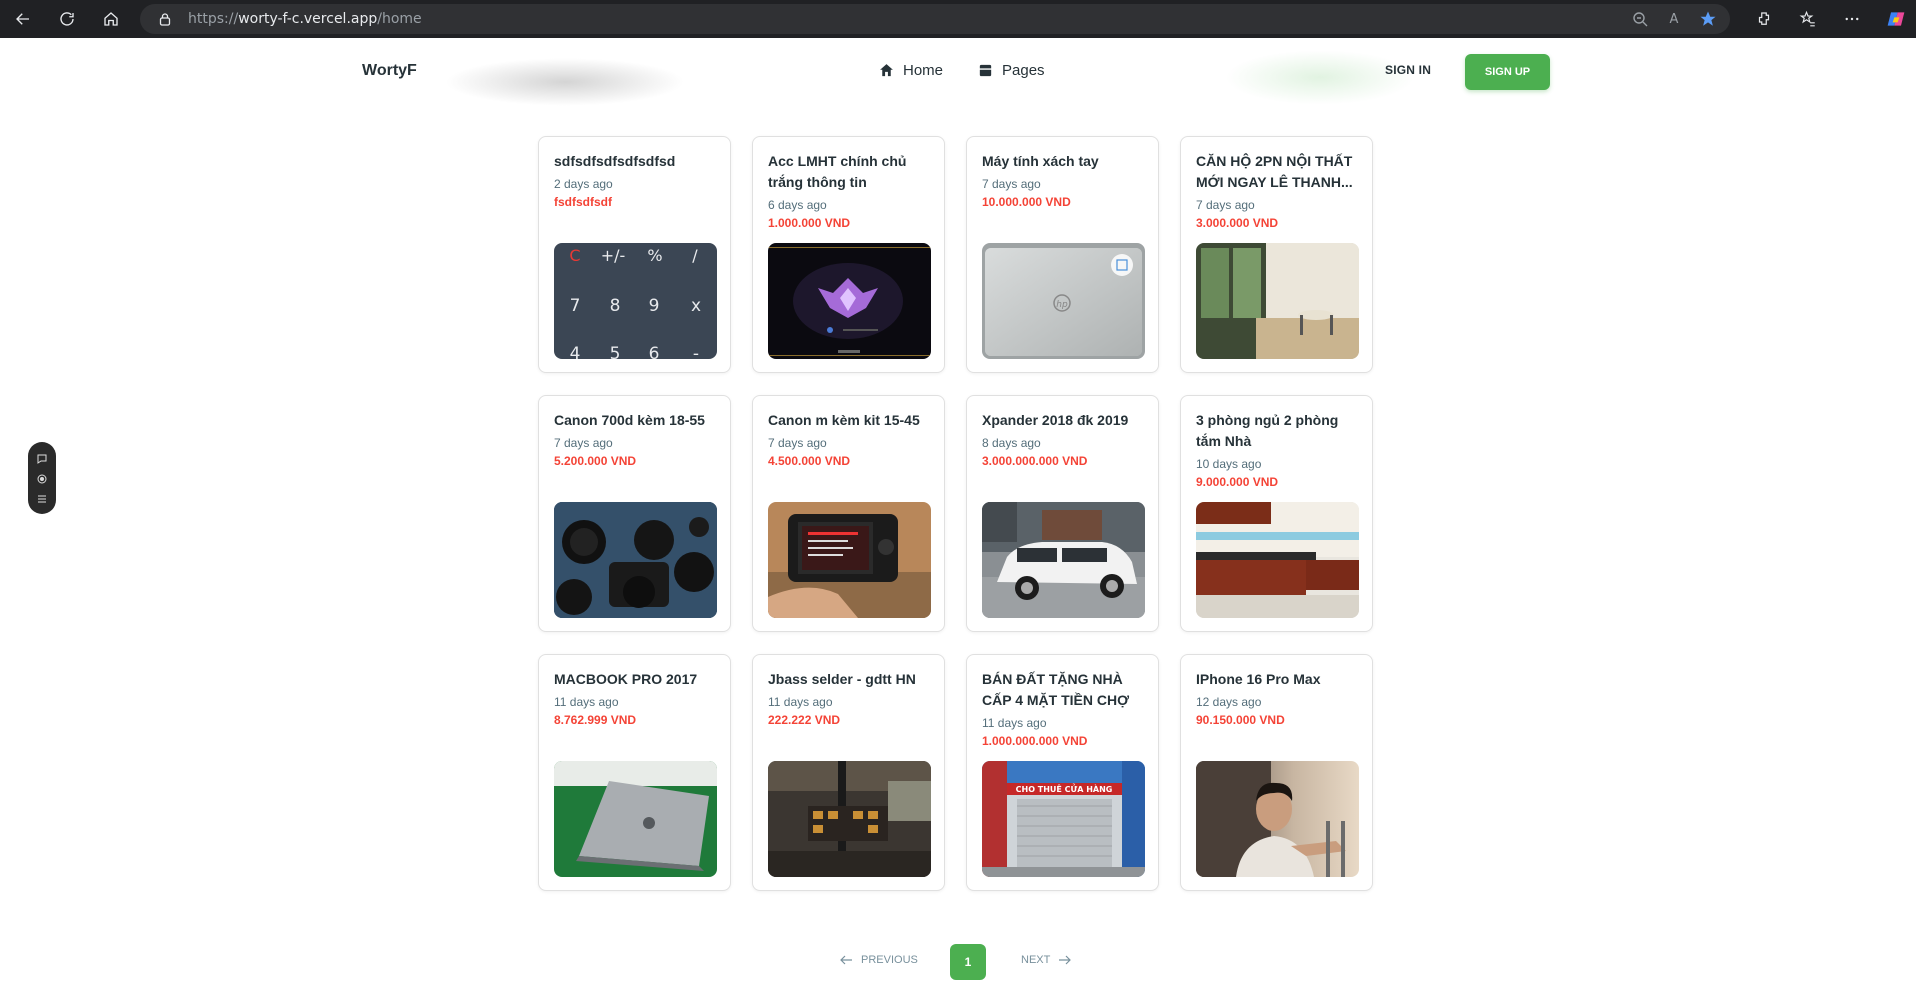 Image resolution: width=1916 pixels, height=992 pixels. Describe the element at coordinates (961, 70) in the screenshot. I see `main-menu: Home Pages` at that location.